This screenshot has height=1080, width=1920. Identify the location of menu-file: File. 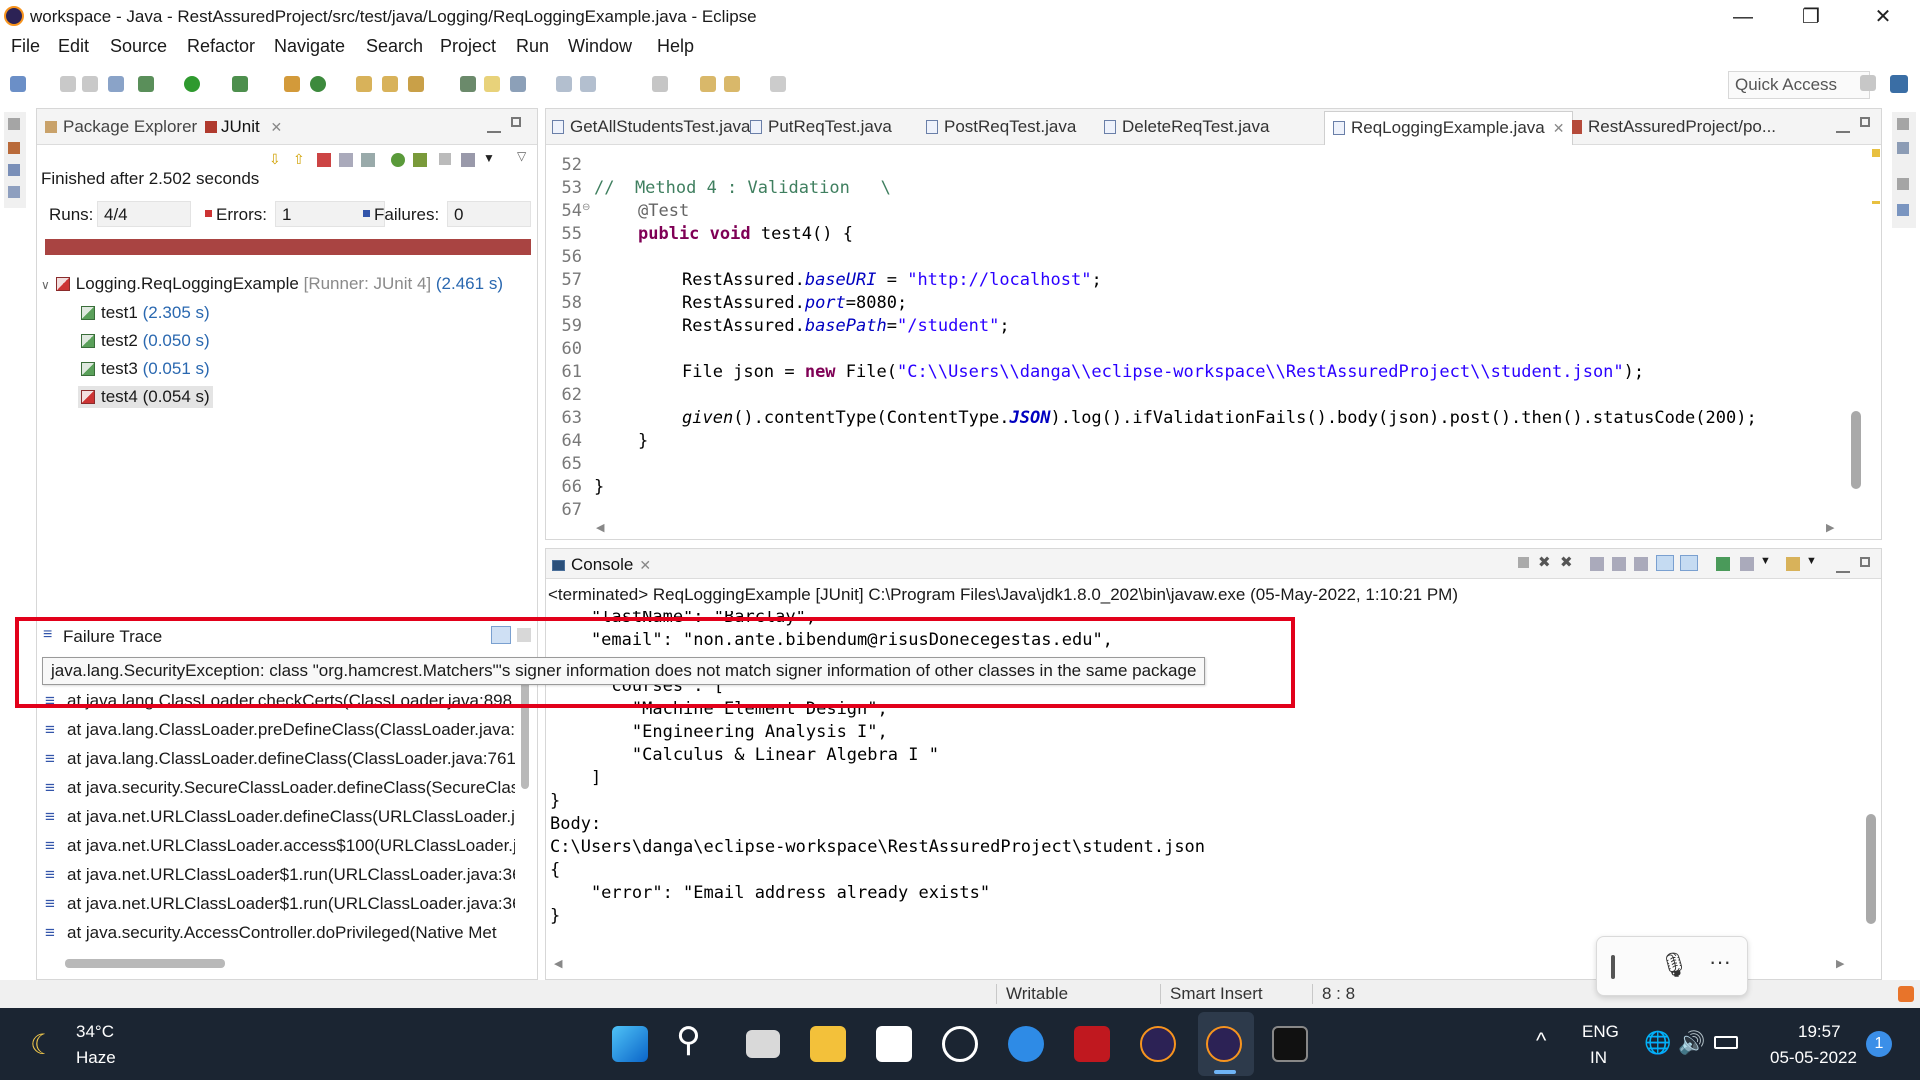
(25, 46).